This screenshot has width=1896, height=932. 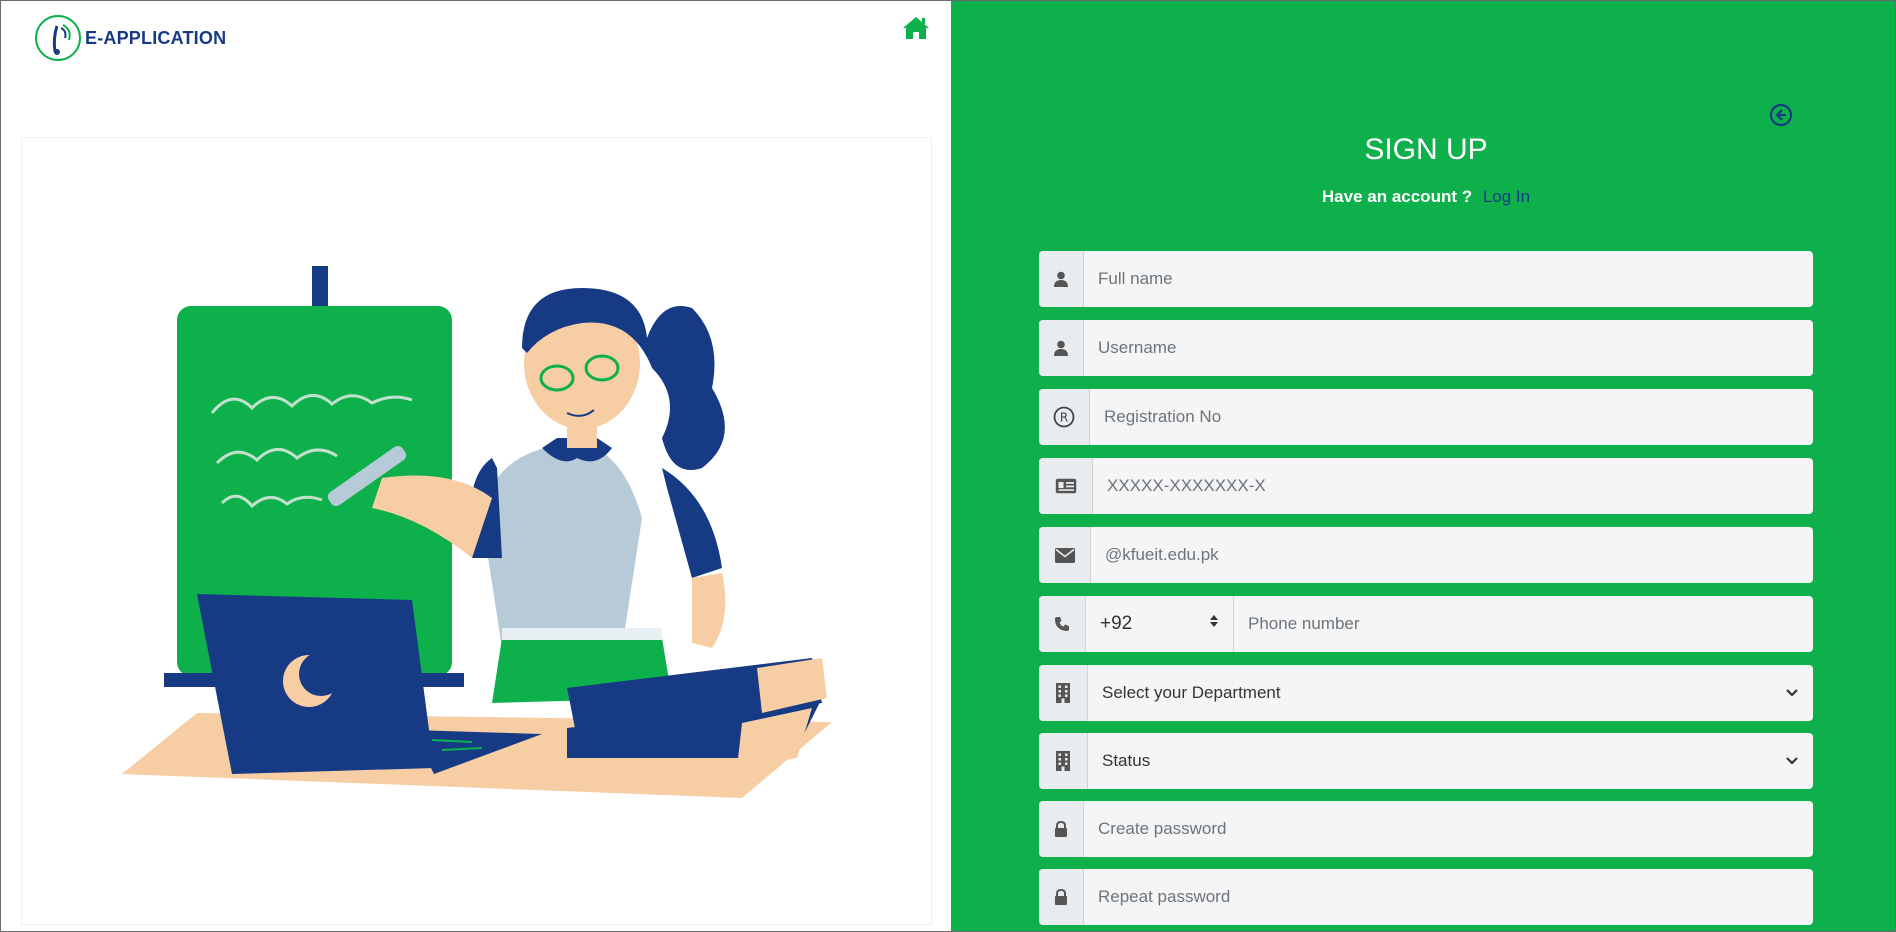 I want to click on cnic-group, so click(x=1426, y=486).